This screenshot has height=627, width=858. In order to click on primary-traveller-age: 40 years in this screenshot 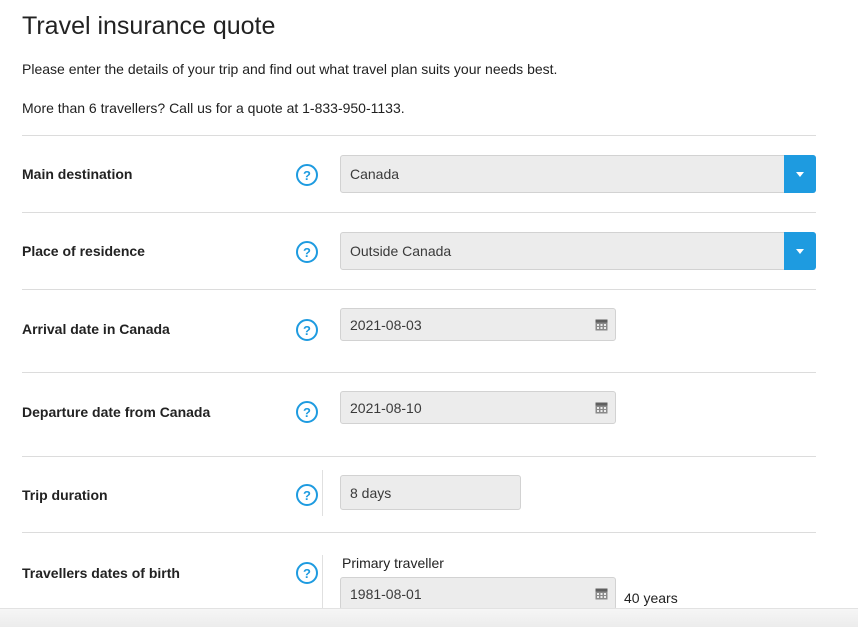, I will do `click(651, 598)`.